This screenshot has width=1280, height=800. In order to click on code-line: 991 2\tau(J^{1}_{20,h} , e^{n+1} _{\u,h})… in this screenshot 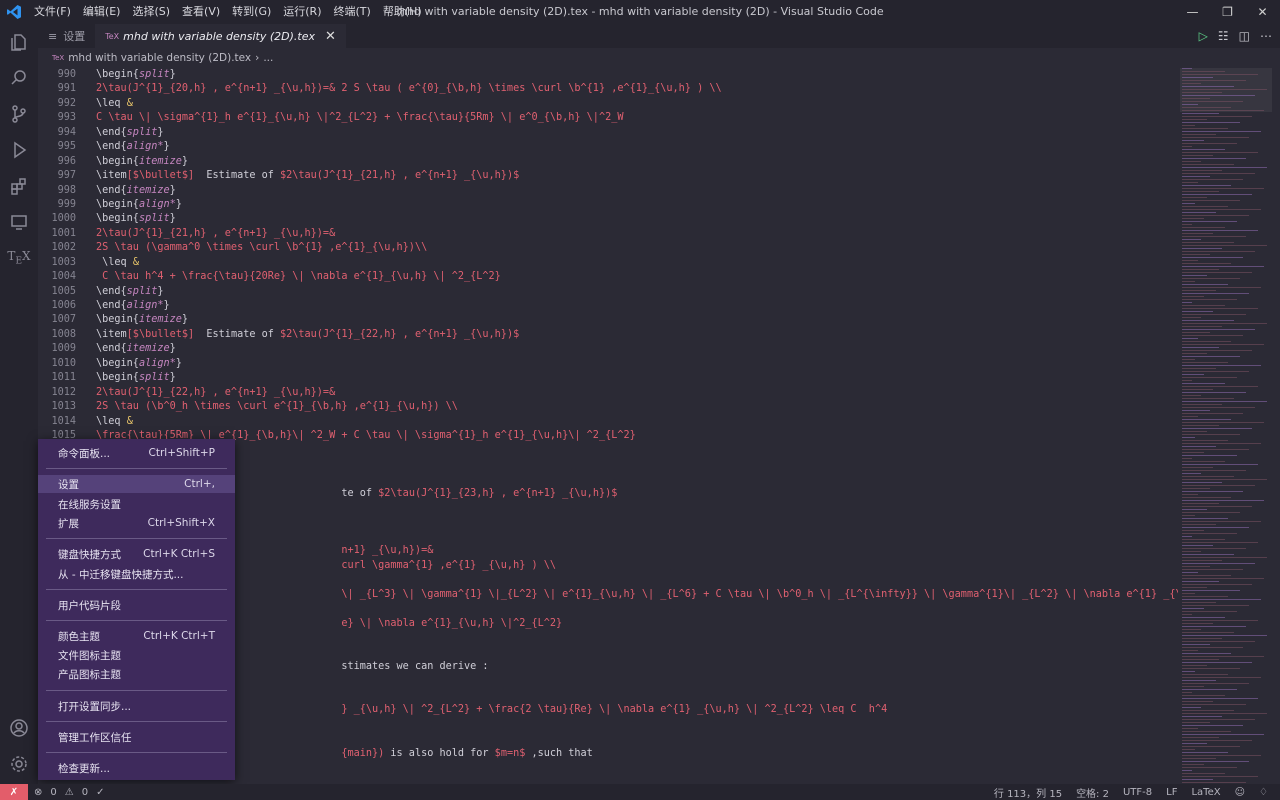, I will do `click(608, 89)`.